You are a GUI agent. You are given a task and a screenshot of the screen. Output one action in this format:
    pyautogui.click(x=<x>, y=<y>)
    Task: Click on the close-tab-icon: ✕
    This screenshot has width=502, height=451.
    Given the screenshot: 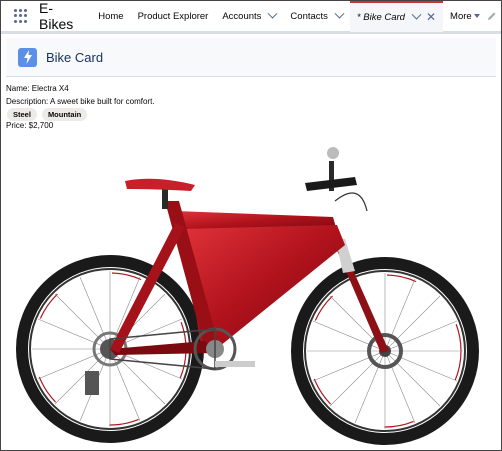 What is the action you would take?
    pyautogui.click(x=431, y=17)
    